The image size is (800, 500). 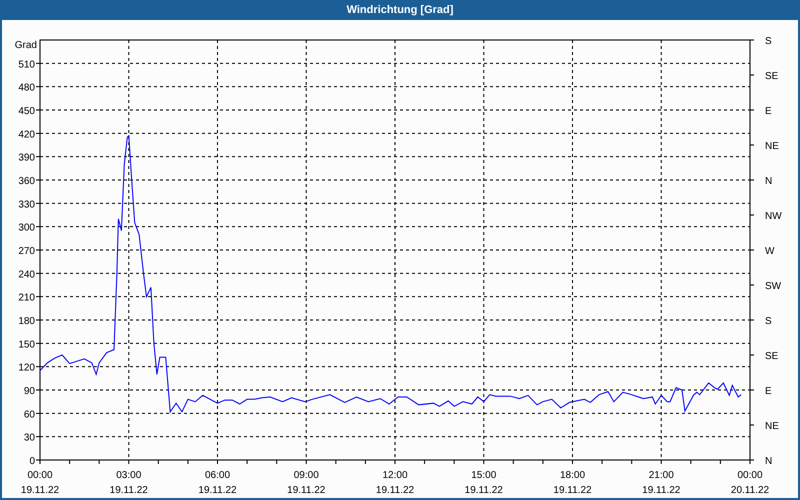 What do you see at coordinates (26, 181) in the screenshot?
I see `y-axis-label: 360` at bounding box center [26, 181].